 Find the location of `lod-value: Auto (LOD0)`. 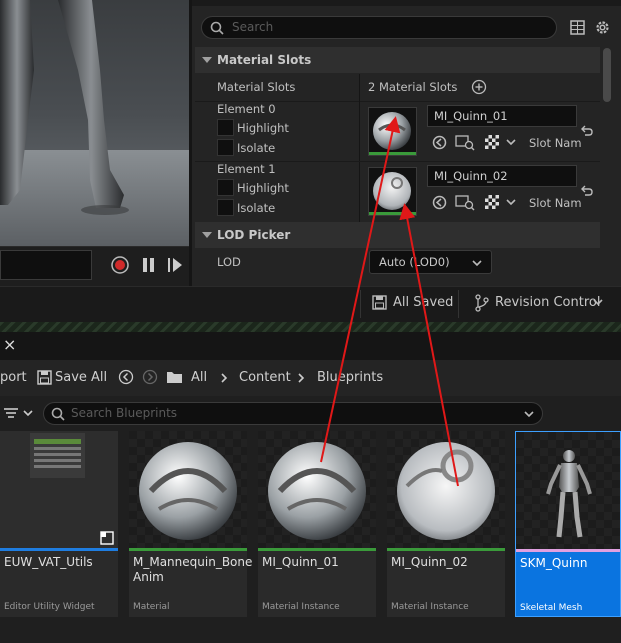

lod-value: Auto (LOD0) is located at coordinates (414, 262).